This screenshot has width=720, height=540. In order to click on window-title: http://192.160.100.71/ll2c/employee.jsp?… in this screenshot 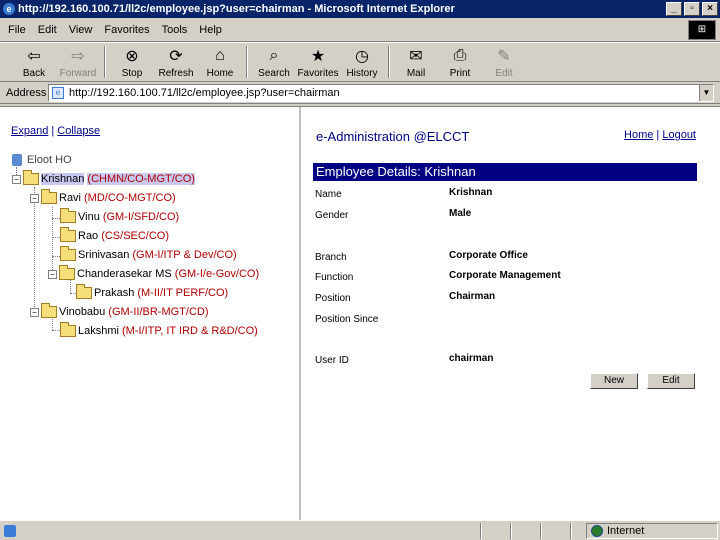, I will do `click(236, 9)`.